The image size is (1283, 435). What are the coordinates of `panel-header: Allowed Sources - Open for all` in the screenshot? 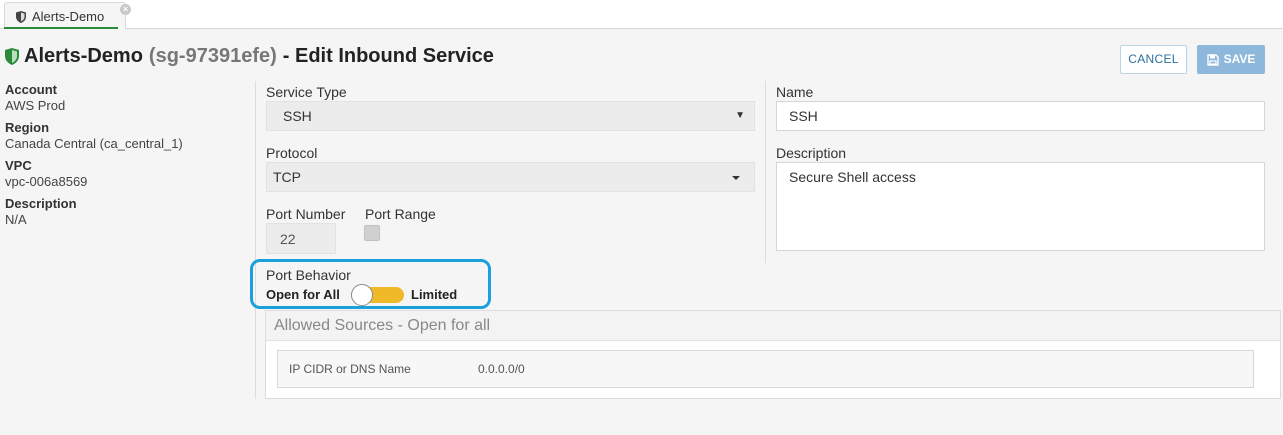 It's located at (773, 326).